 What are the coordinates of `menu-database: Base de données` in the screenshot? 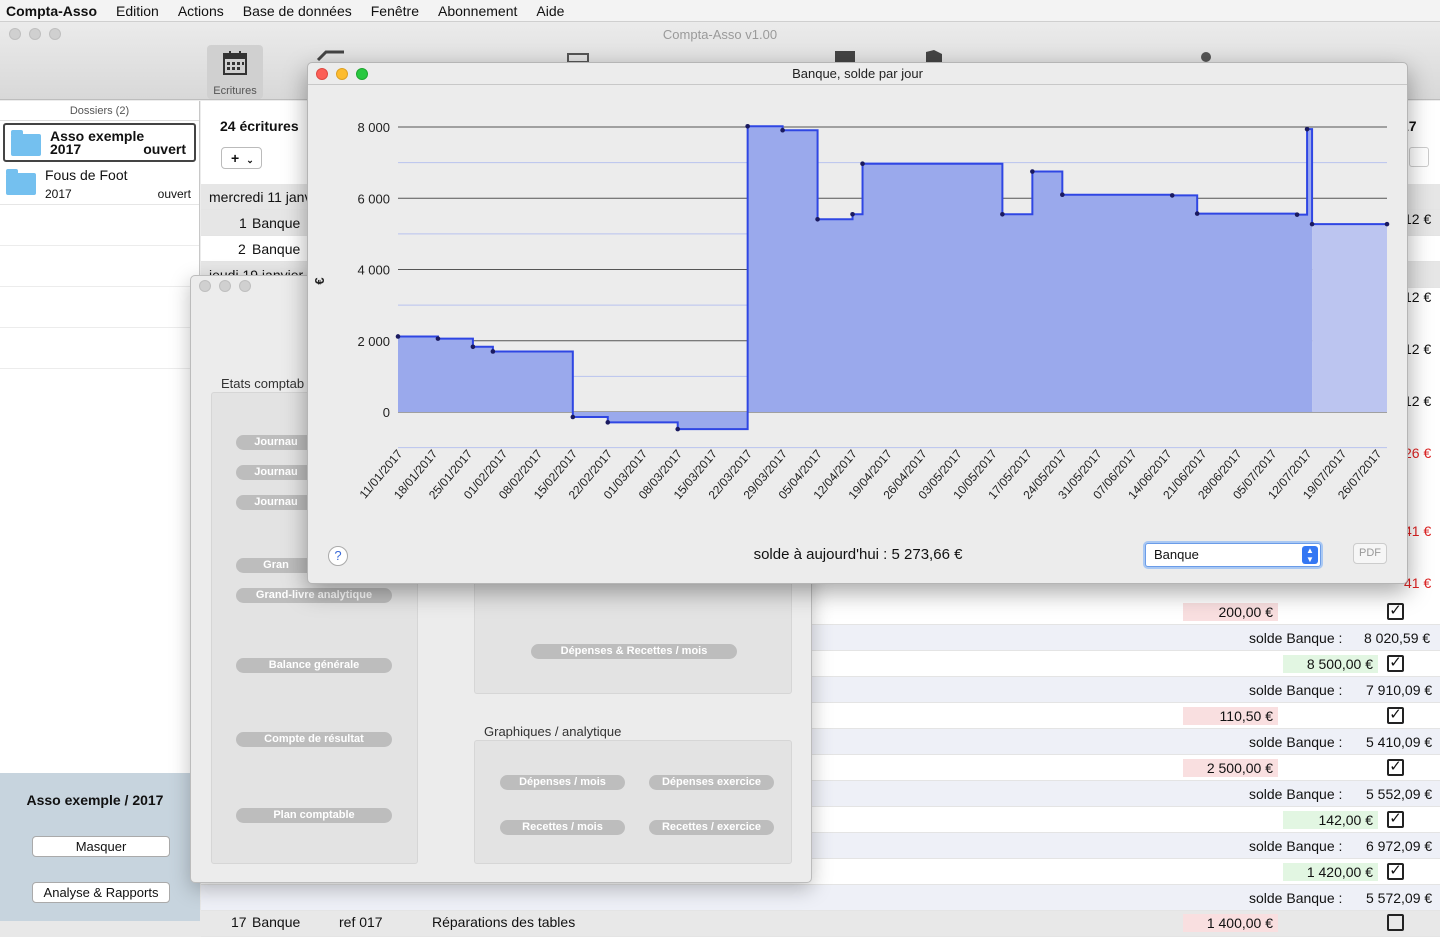 It's located at (297, 11).